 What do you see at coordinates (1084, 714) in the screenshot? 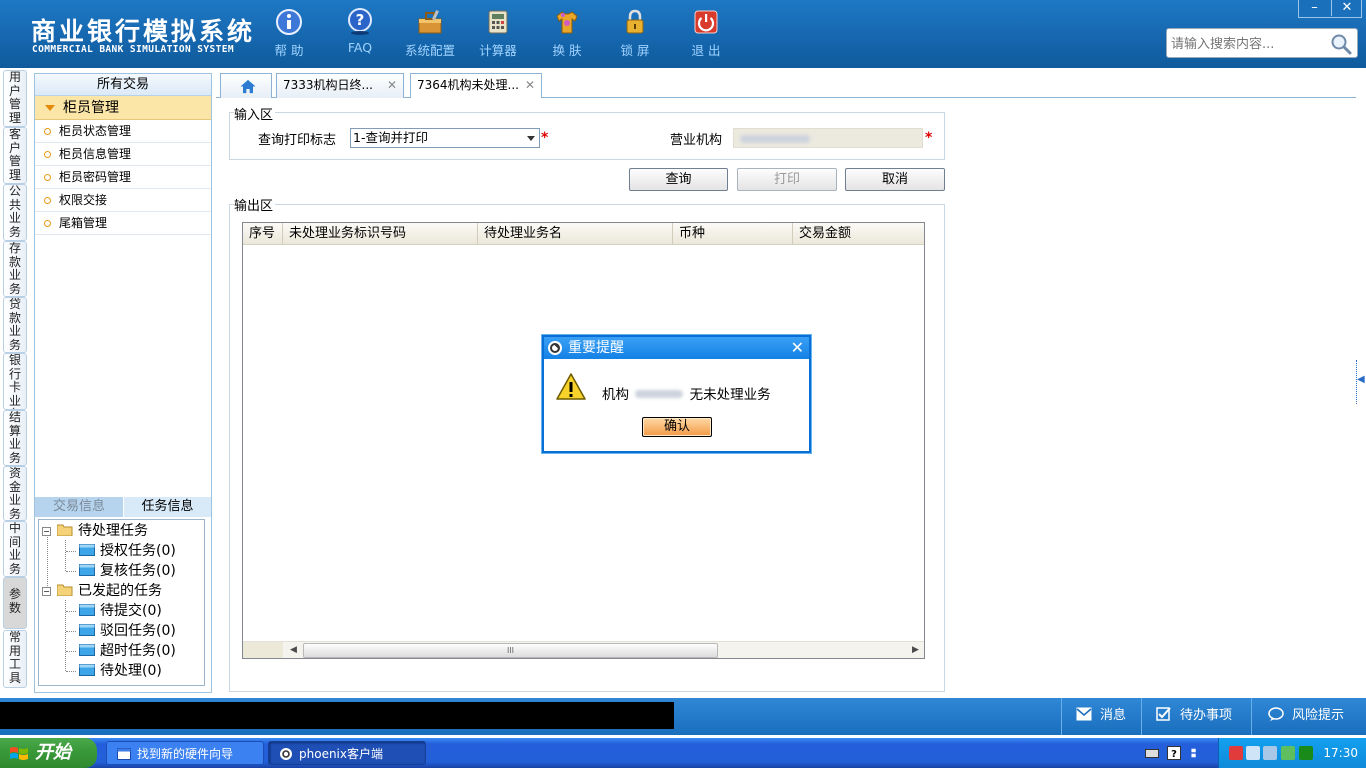
I see `mail-icon` at bounding box center [1084, 714].